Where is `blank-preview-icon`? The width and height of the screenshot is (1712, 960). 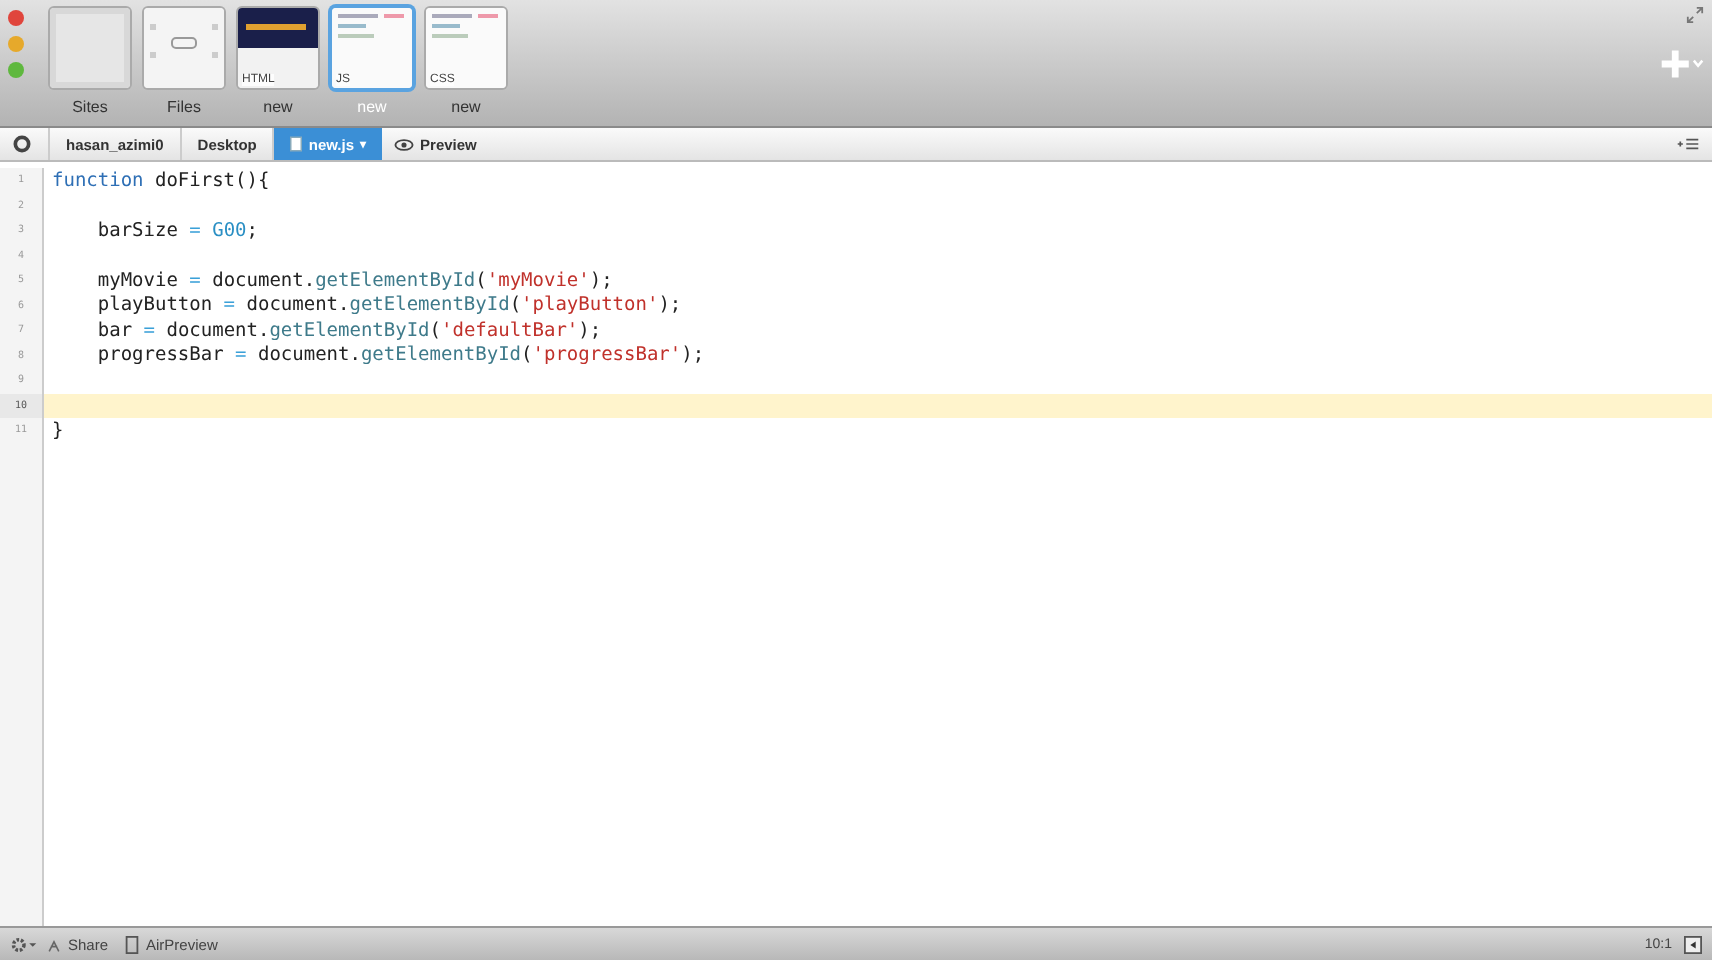
blank-preview-icon is located at coordinates (90, 48).